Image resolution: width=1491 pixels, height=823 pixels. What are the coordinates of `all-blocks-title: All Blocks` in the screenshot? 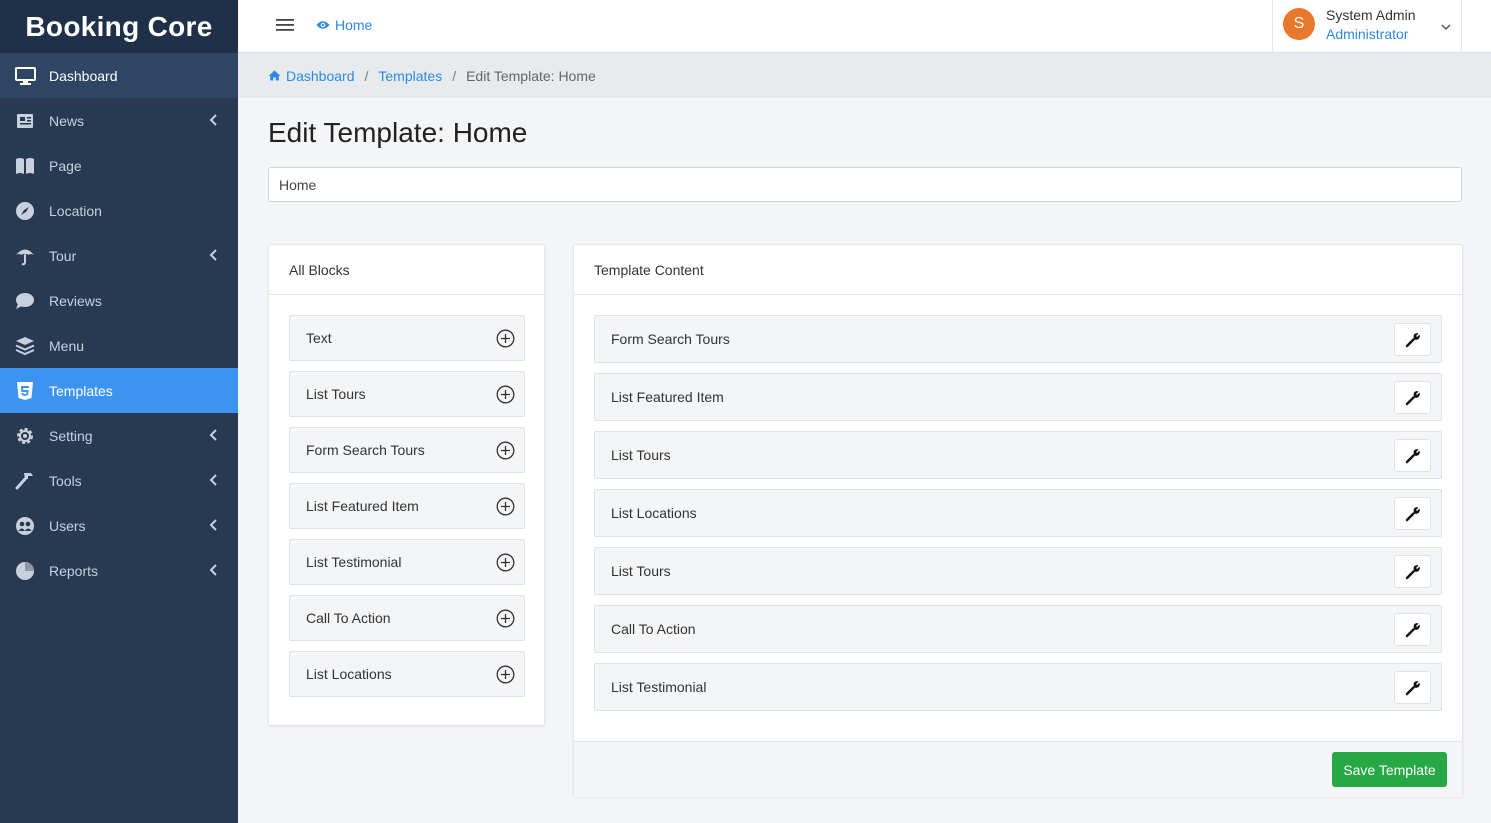 It's located at (406, 270).